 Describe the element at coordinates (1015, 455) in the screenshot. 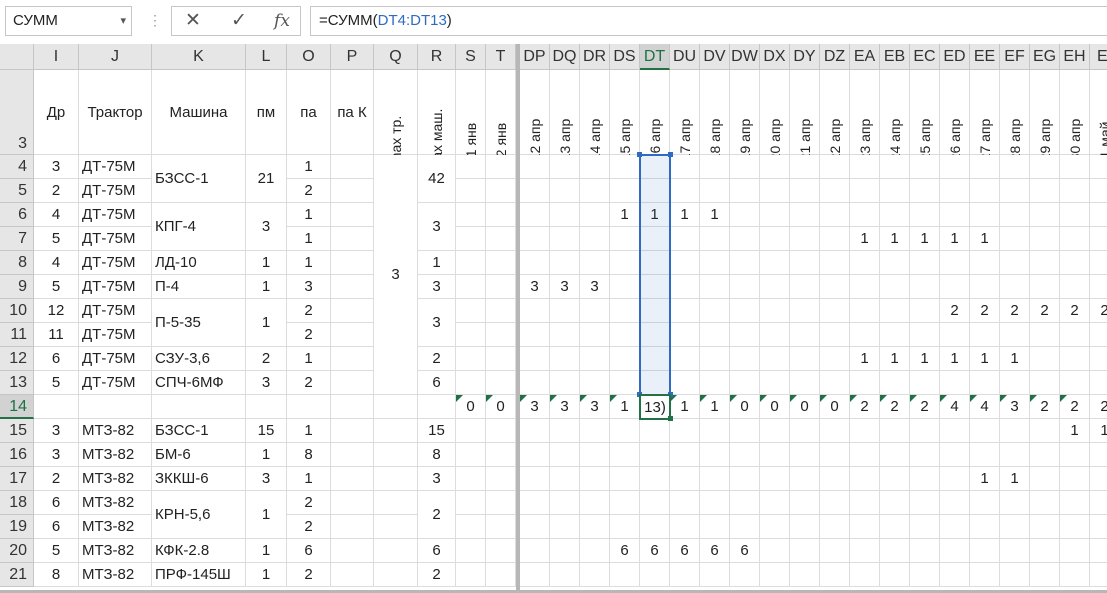

I see `cell-ef16` at that location.